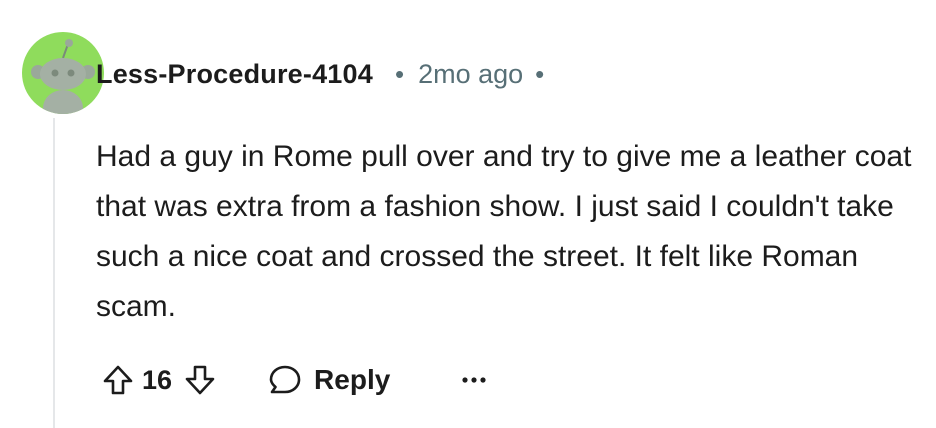 This screenshot has height=428, width=936. What do you see at coordinates (157, 379) in the screenshot?
I see `vote-score: 16` at bounding box center [157, 379].